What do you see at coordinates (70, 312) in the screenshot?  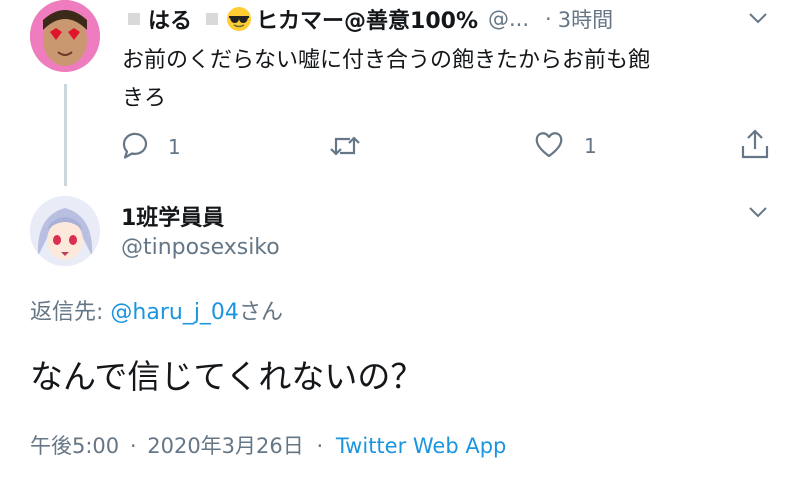 I see `replying-to-label: 返信先:` at bounding box center [70, 312].